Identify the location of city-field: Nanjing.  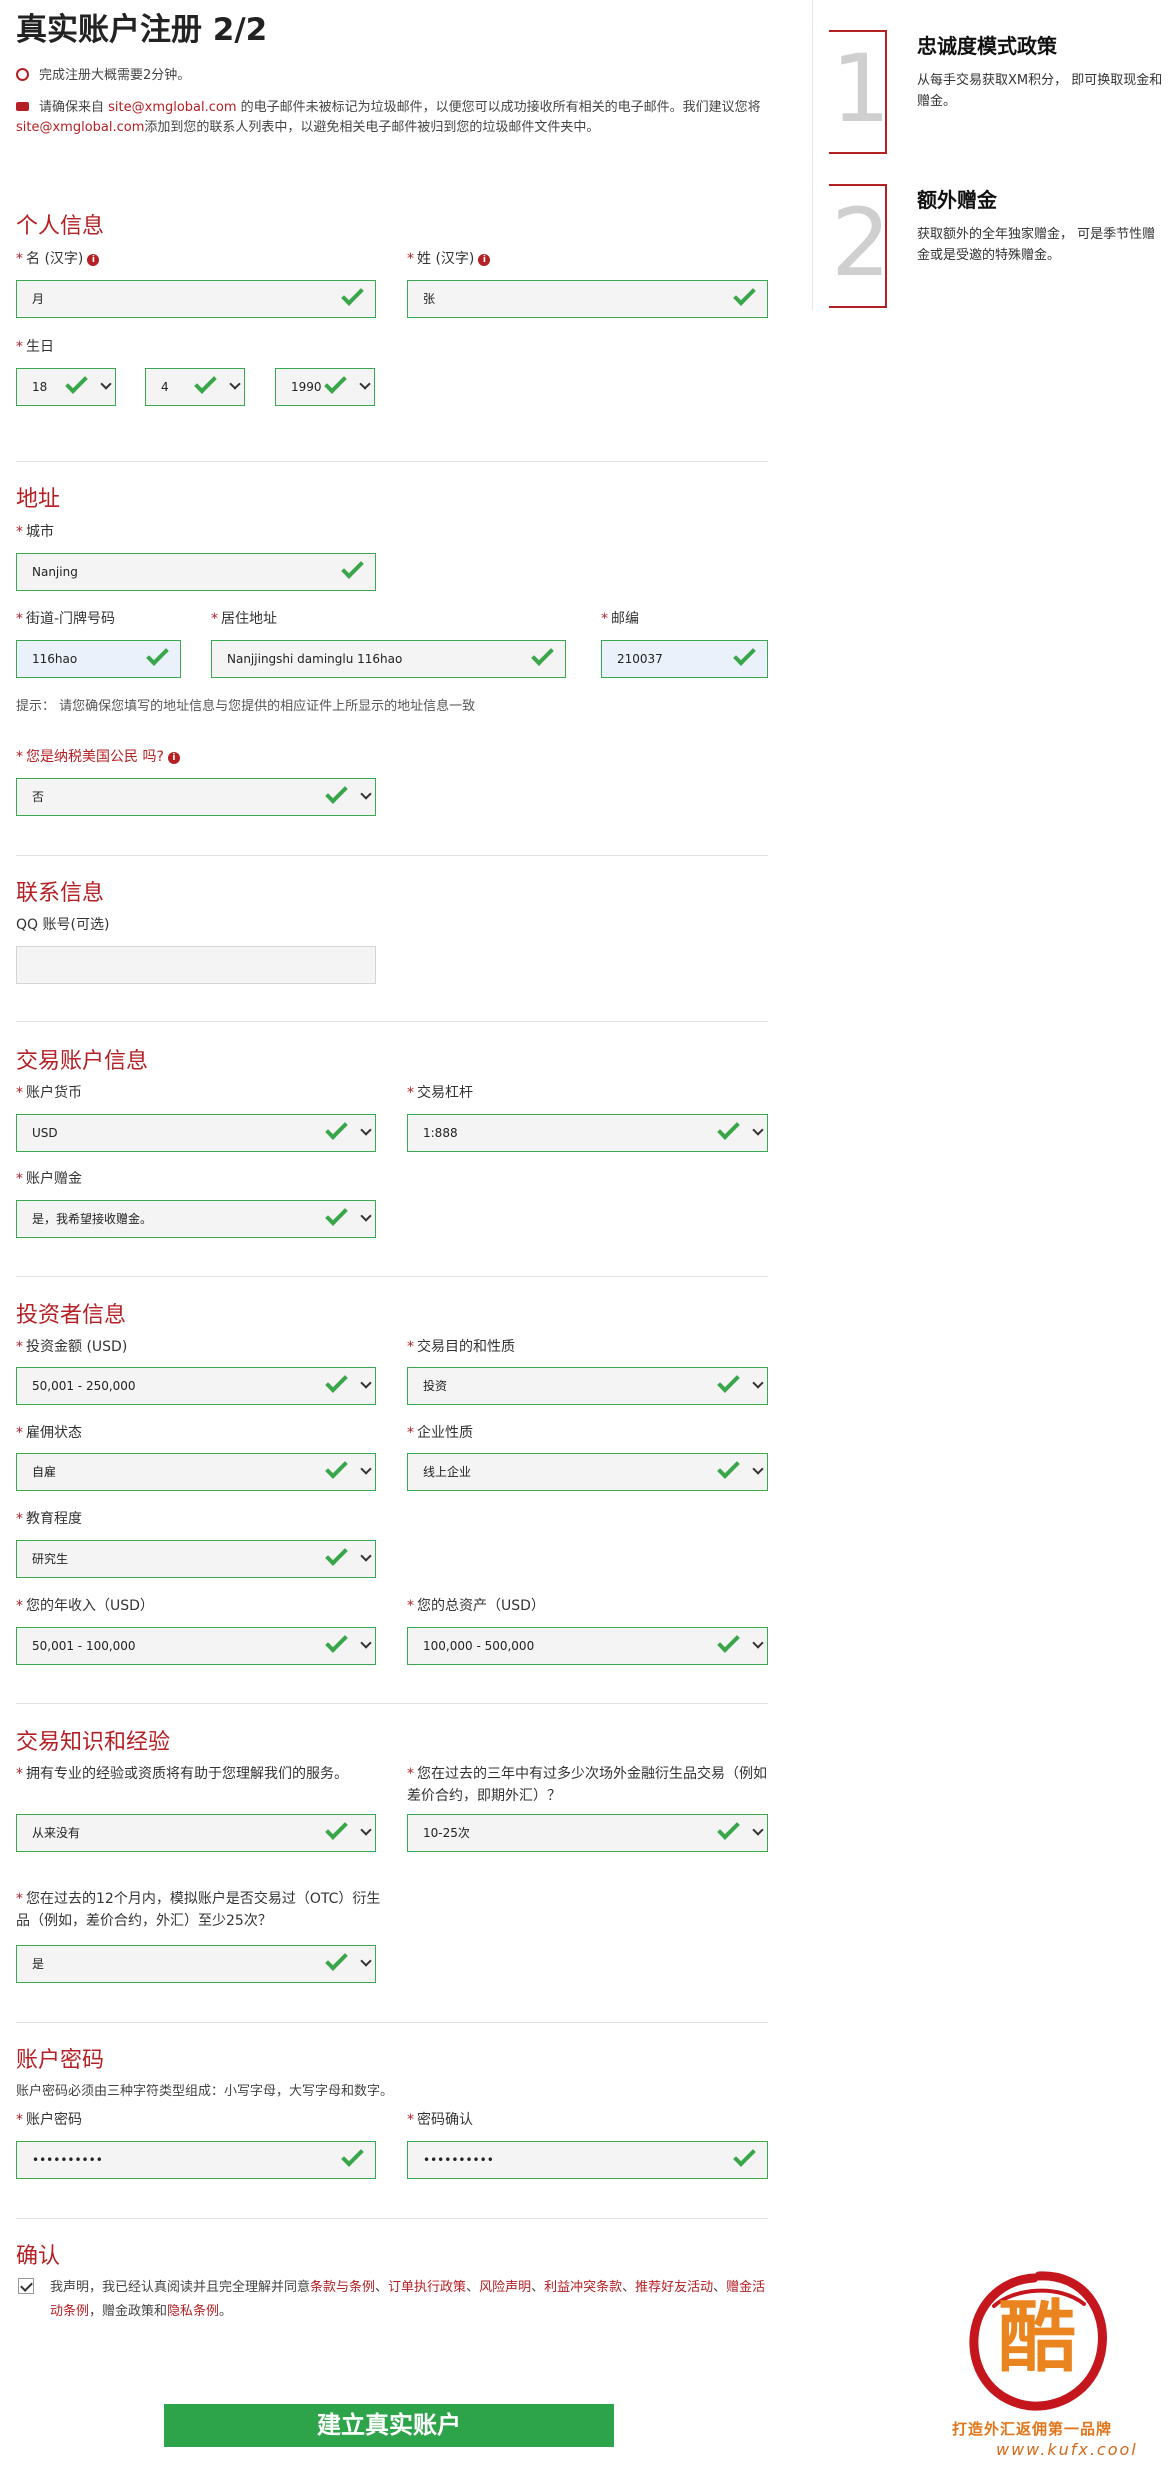
(196, 572).